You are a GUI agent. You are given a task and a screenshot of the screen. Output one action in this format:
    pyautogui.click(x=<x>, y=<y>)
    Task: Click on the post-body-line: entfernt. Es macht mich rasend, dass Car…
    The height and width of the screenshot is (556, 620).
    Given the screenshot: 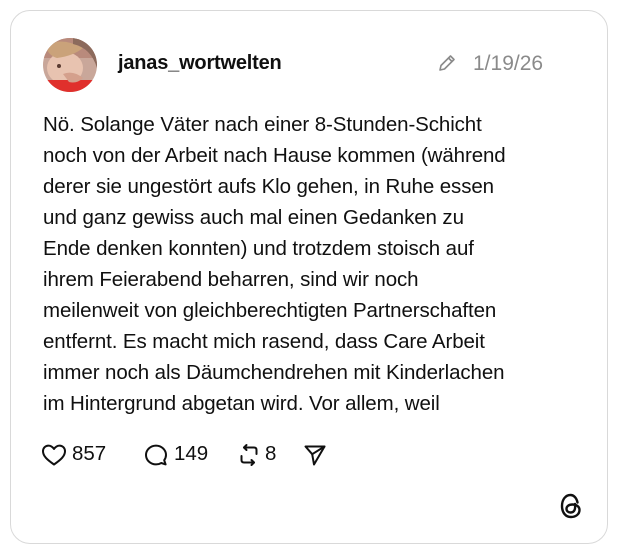 What is the action you would take?
    pyautogui.click(x=264, y=341)
    